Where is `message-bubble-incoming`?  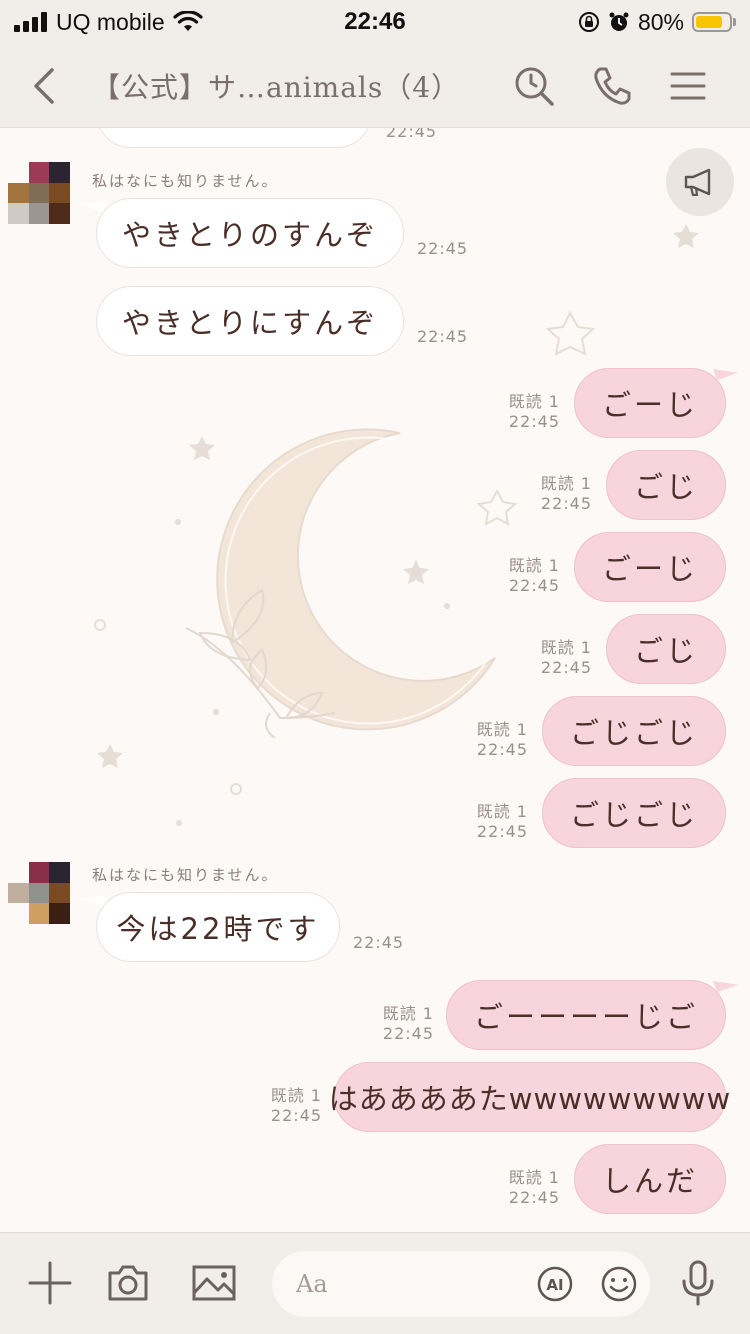 message-bubble-incoming is located at coordinates (234, 138).